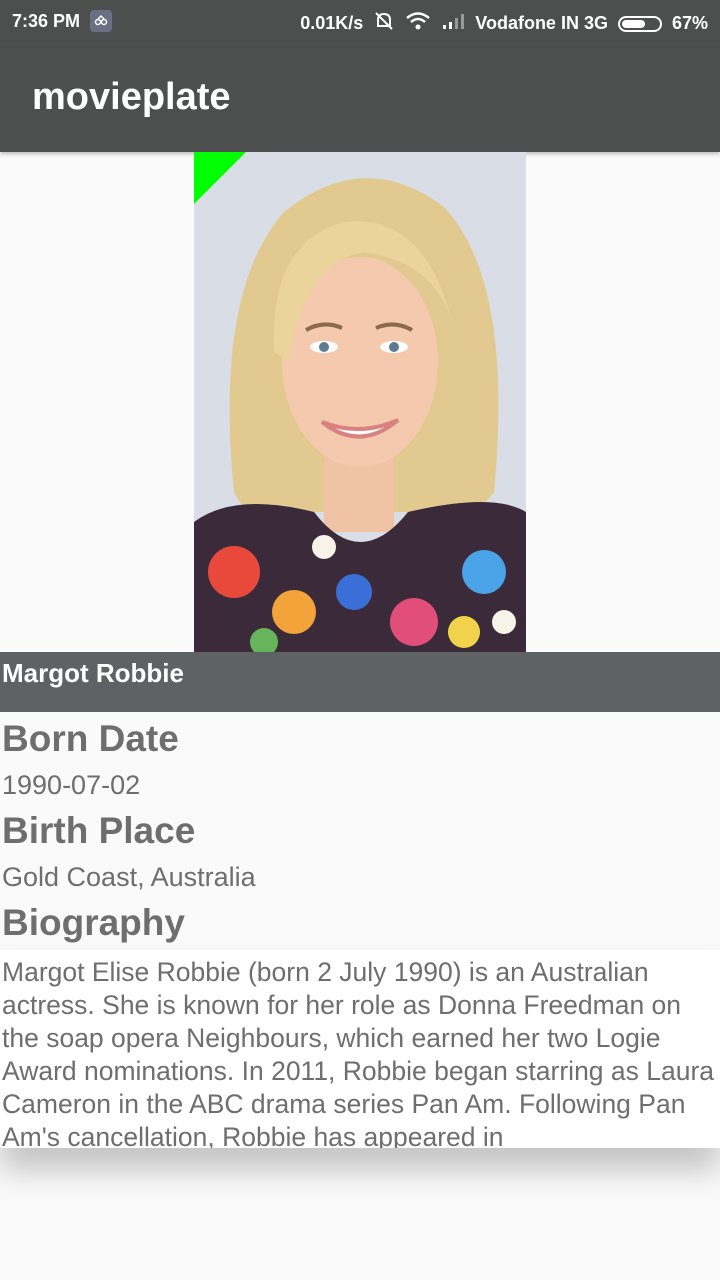 This screenshot has height=1280, width=720. Describe the element at coordinates (101, 21) in the screenshot. I see `notification-app-icon` at that location.